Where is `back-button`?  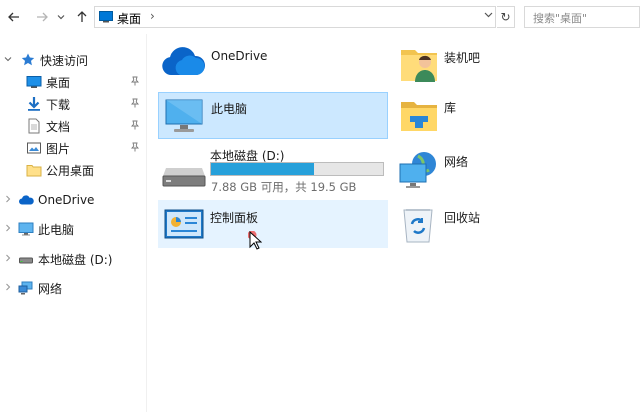
back-button is located at coordinates (14, 17).